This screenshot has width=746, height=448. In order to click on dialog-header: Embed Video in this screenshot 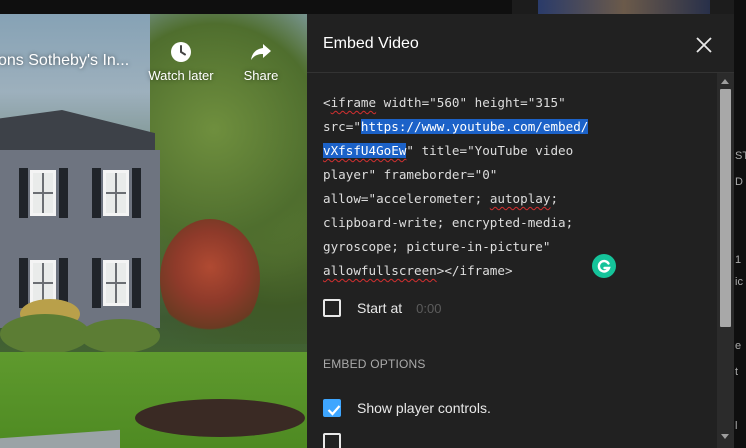, I will do `click(520, 43)`.